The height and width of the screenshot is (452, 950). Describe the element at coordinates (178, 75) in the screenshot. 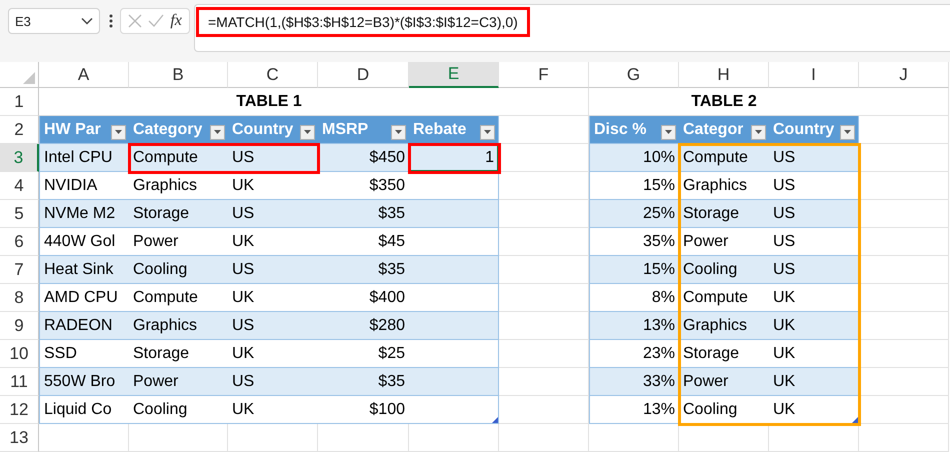

I see `column-header: B` at that location.